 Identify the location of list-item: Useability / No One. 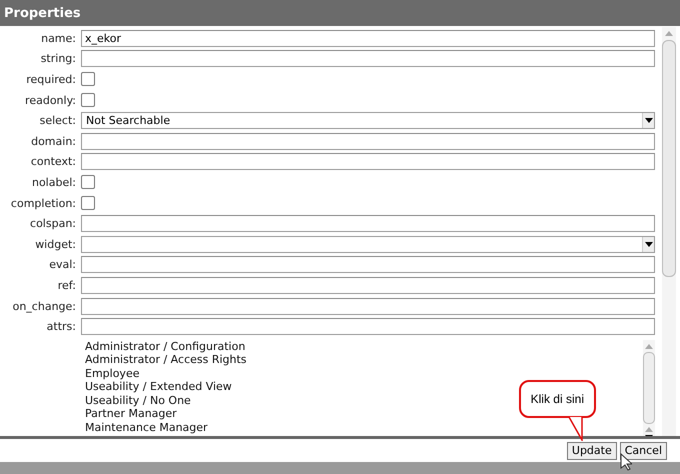
(138, 401).